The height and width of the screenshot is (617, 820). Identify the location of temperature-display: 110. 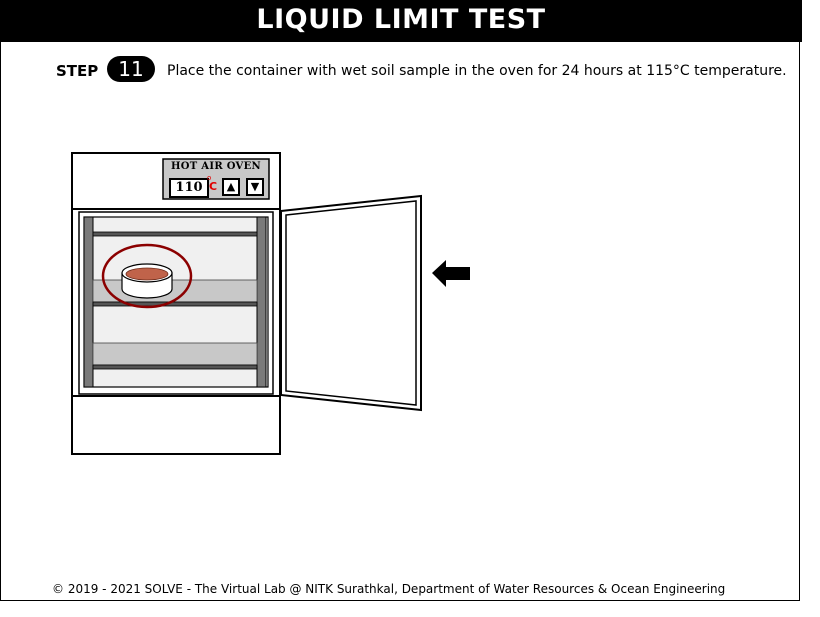
(189, 188).